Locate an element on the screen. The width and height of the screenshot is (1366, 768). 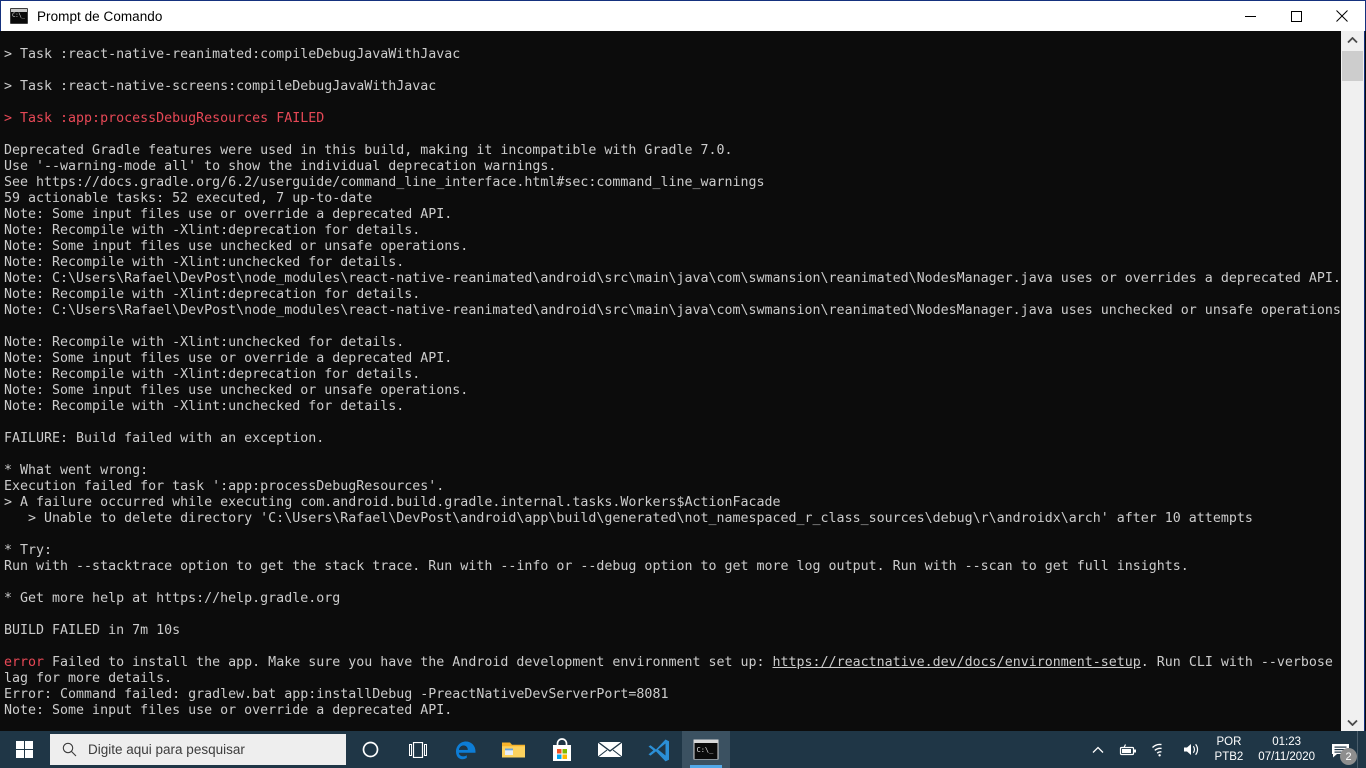
notifications-button: 2 is located at coordinates (1340, 749).